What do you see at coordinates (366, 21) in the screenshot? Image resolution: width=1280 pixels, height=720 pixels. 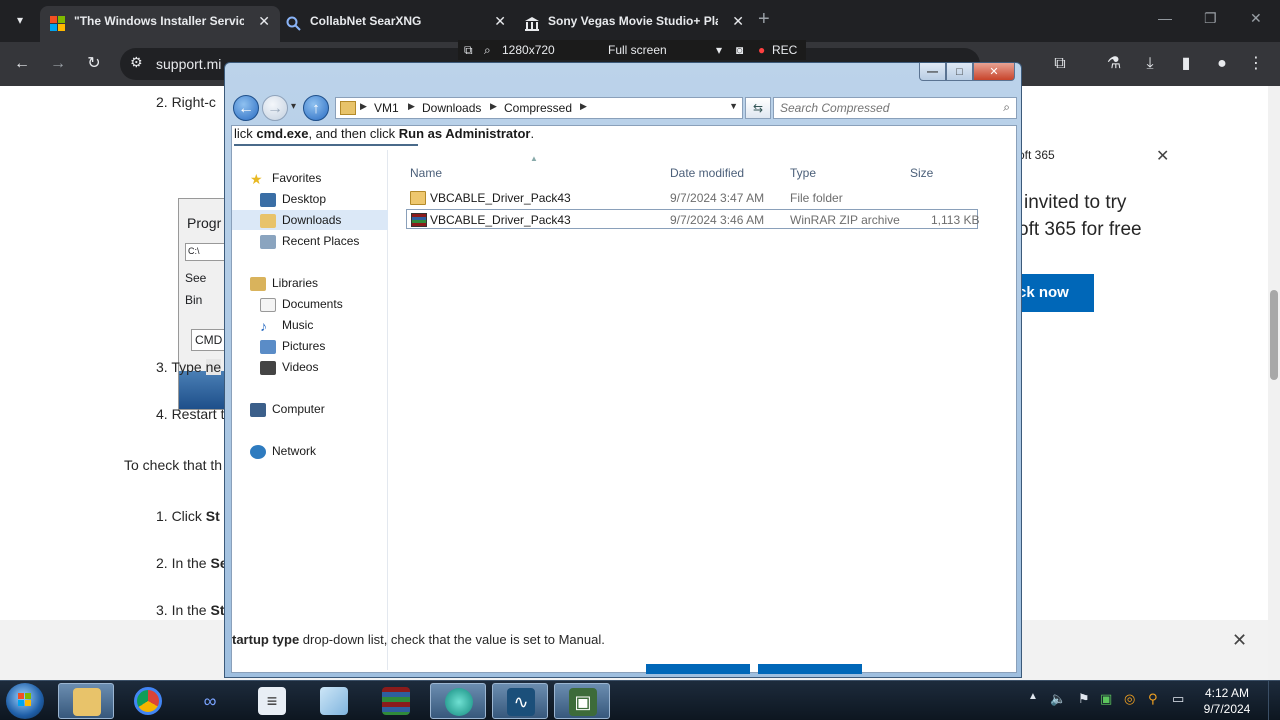 I see `tab-title: CollabNet SearXNG` at bounding box center [366, 21].